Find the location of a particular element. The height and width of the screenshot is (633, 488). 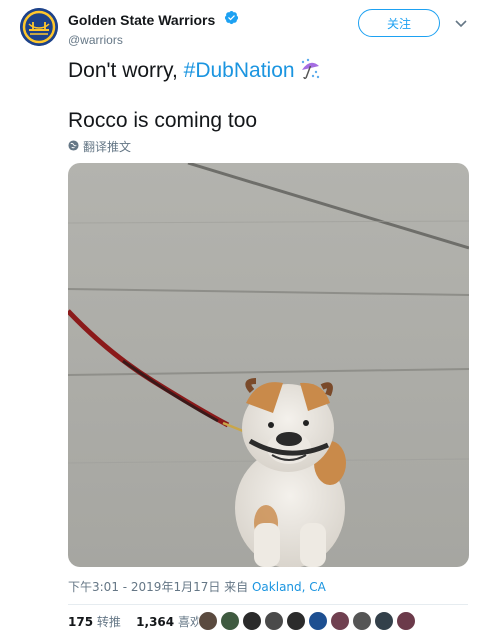

retweets-label: 转推 is located at coordinates (108, 622).